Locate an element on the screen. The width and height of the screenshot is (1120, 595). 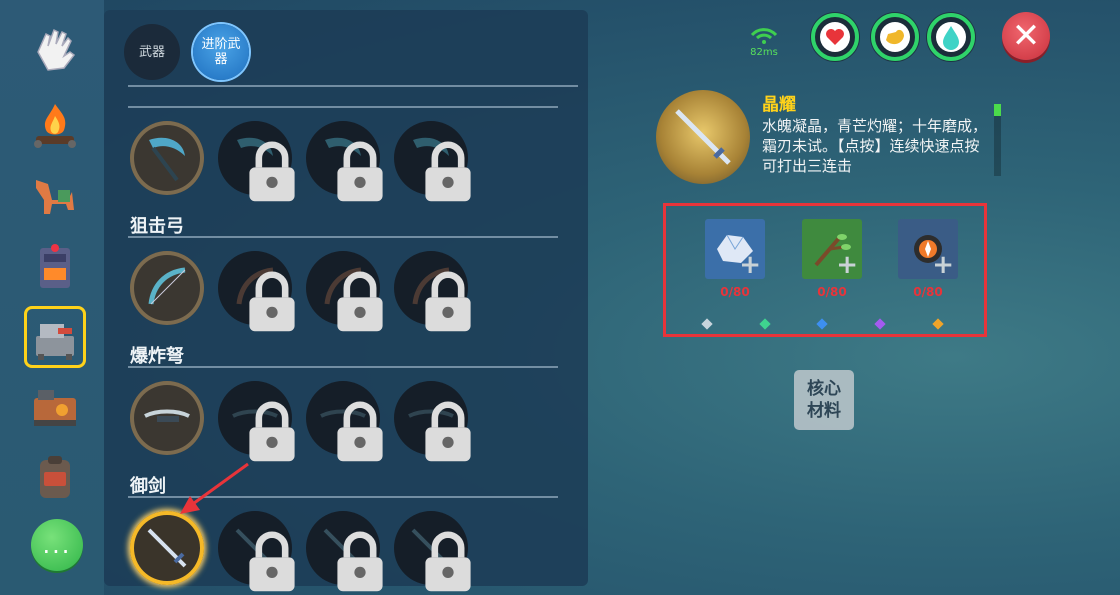
close-icon: ✕ is located at coordinates (1026, 36).